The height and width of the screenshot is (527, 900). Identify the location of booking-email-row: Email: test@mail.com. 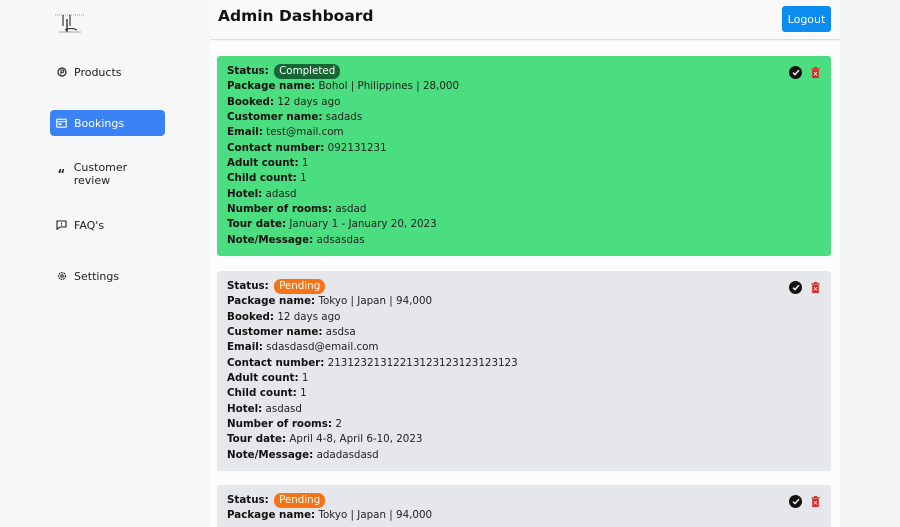
(524, 132).